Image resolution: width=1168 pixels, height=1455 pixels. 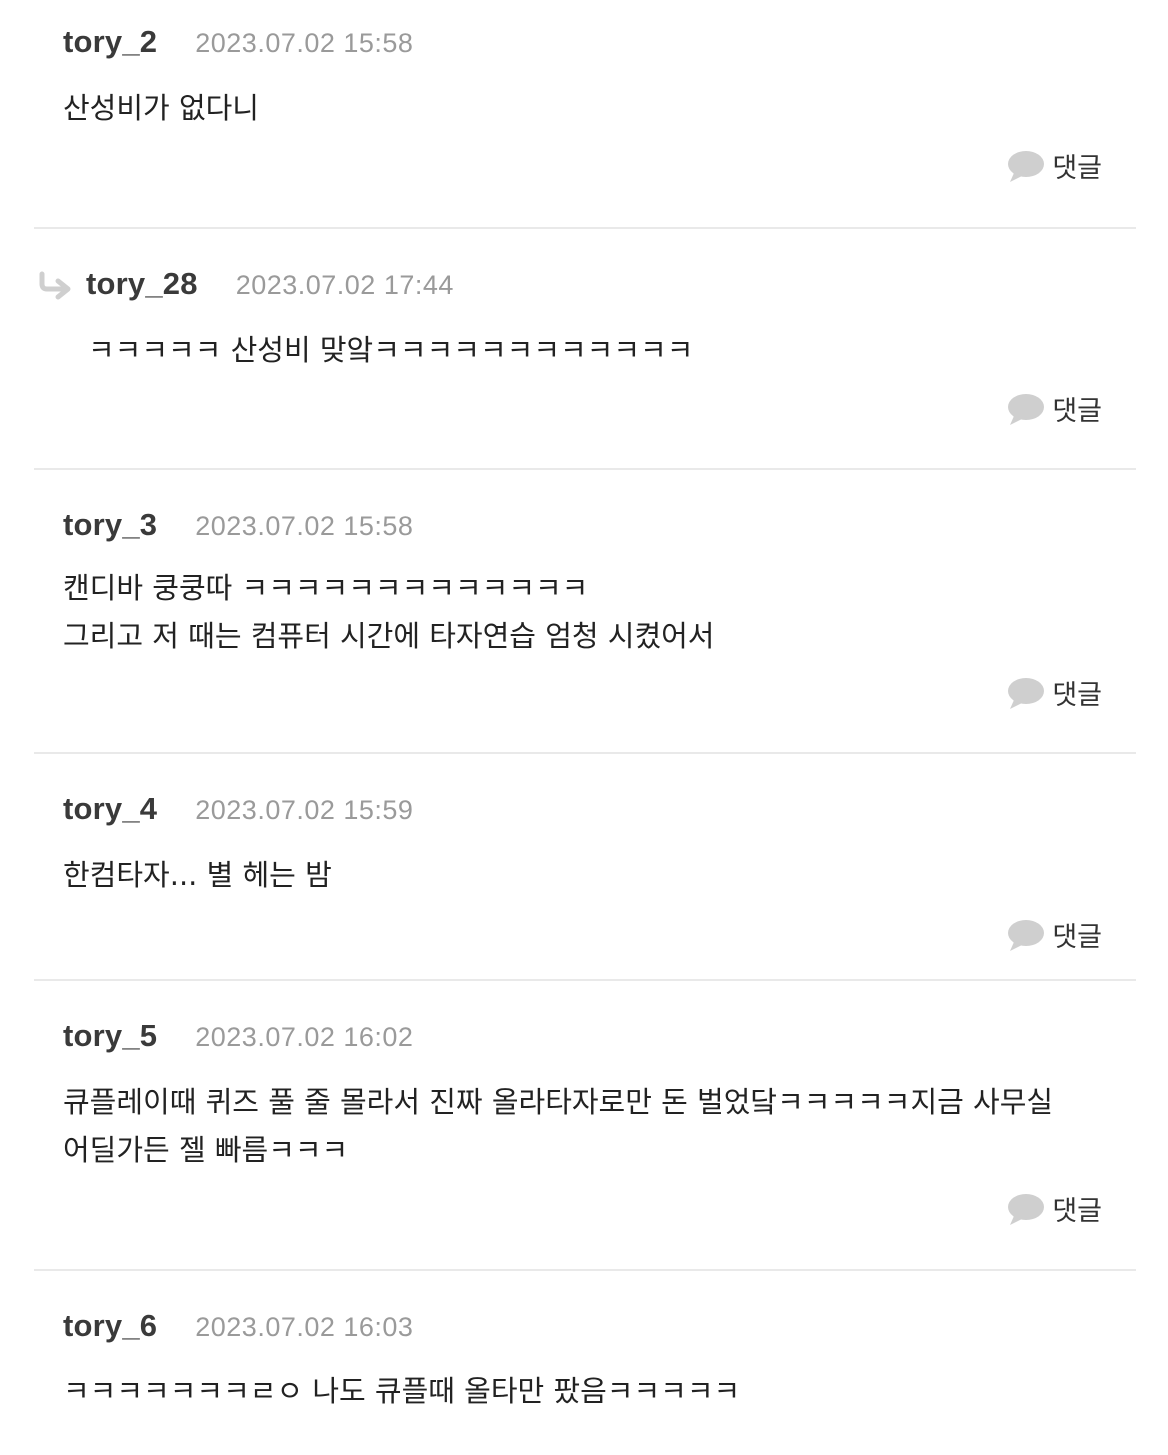 I want to click on nickname: tory_3, so click(x=110, y=524).